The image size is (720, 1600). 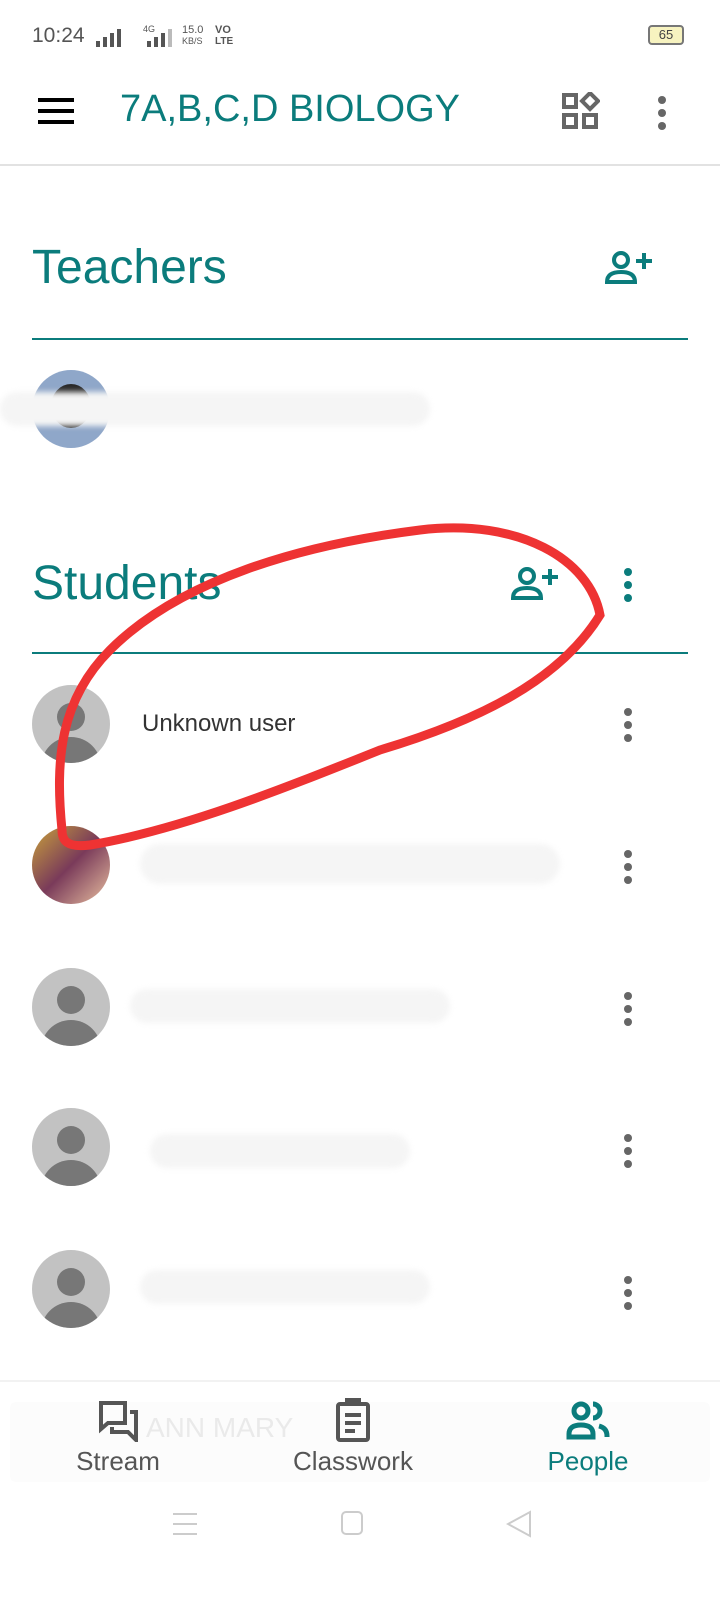 I want to click on teachers-divider, so click(x=360, y=339).